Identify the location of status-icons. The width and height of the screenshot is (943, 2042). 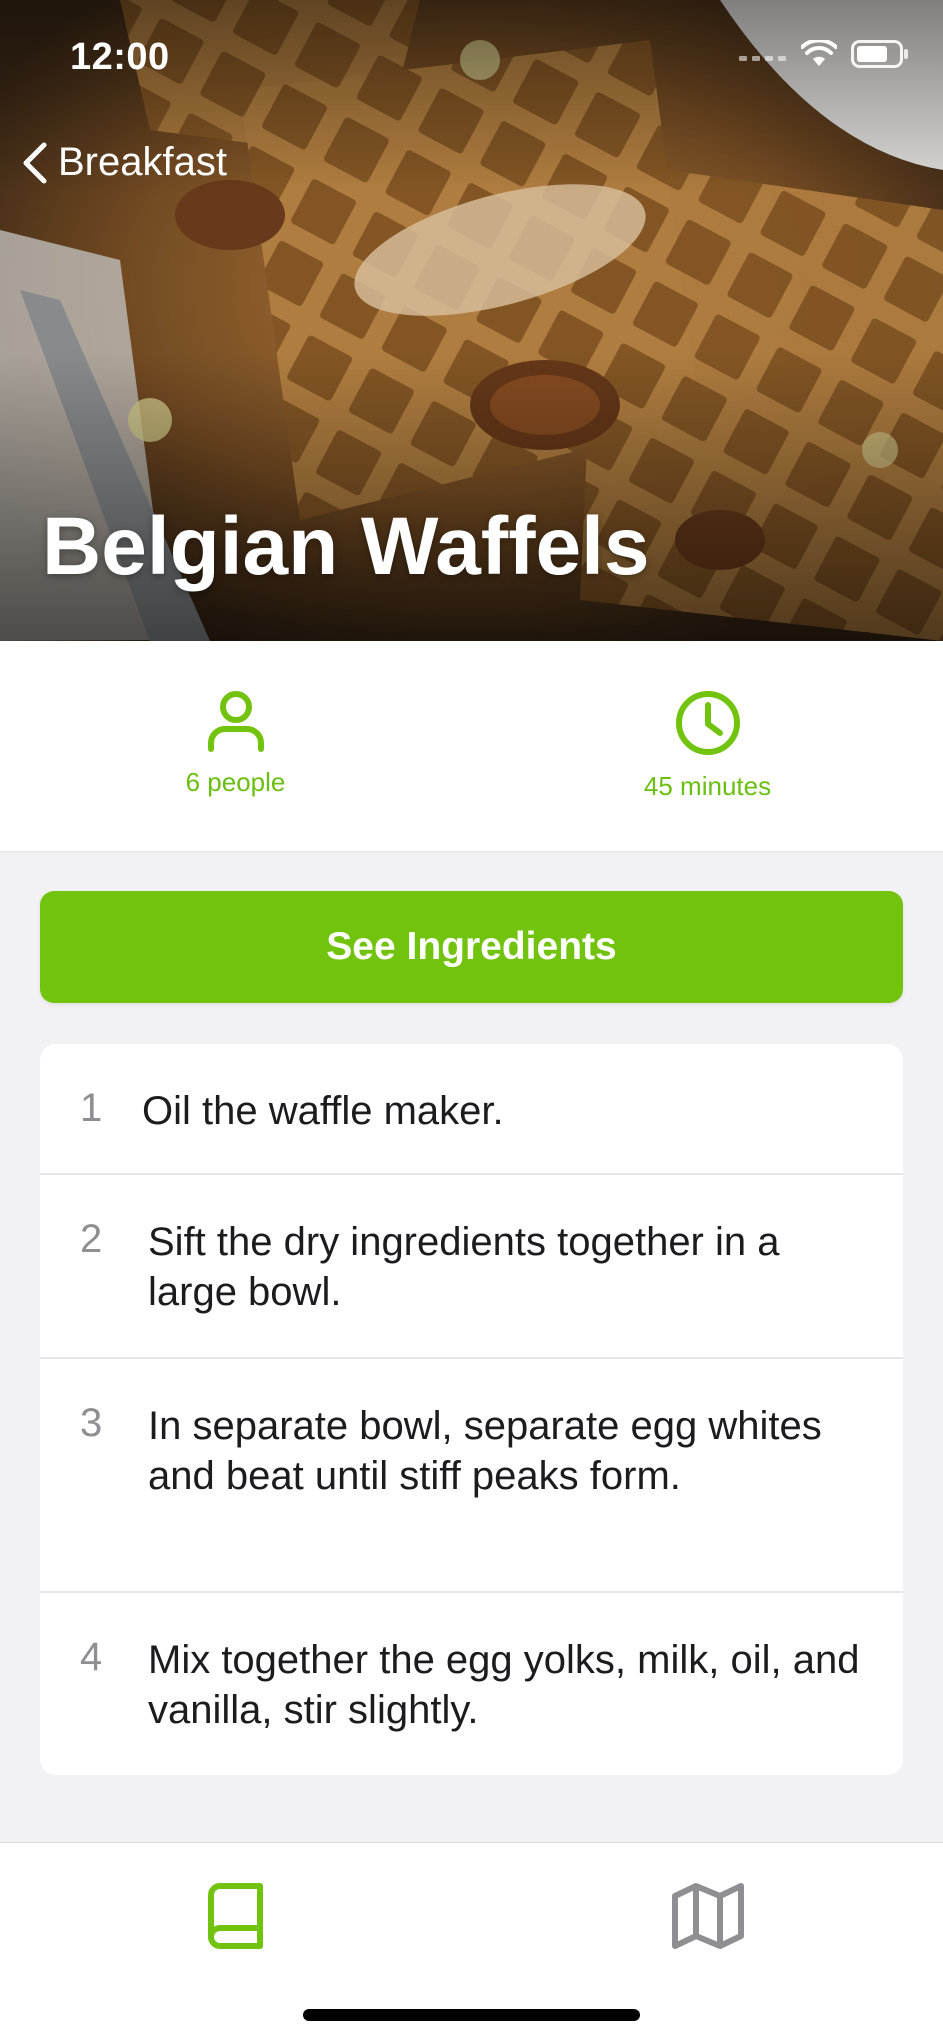
(824, 54).